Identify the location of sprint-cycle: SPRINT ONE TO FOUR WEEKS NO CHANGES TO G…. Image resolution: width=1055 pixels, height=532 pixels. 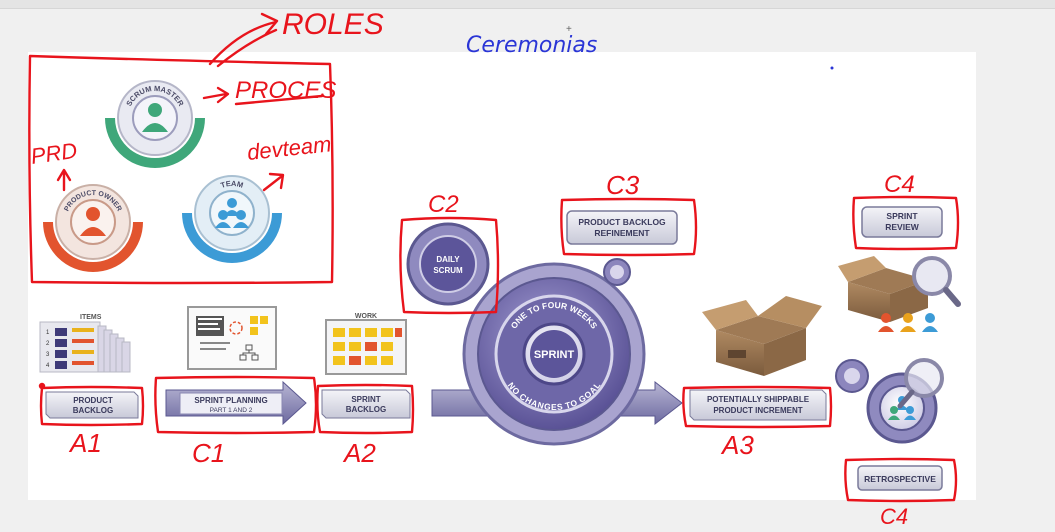
(554, 354).